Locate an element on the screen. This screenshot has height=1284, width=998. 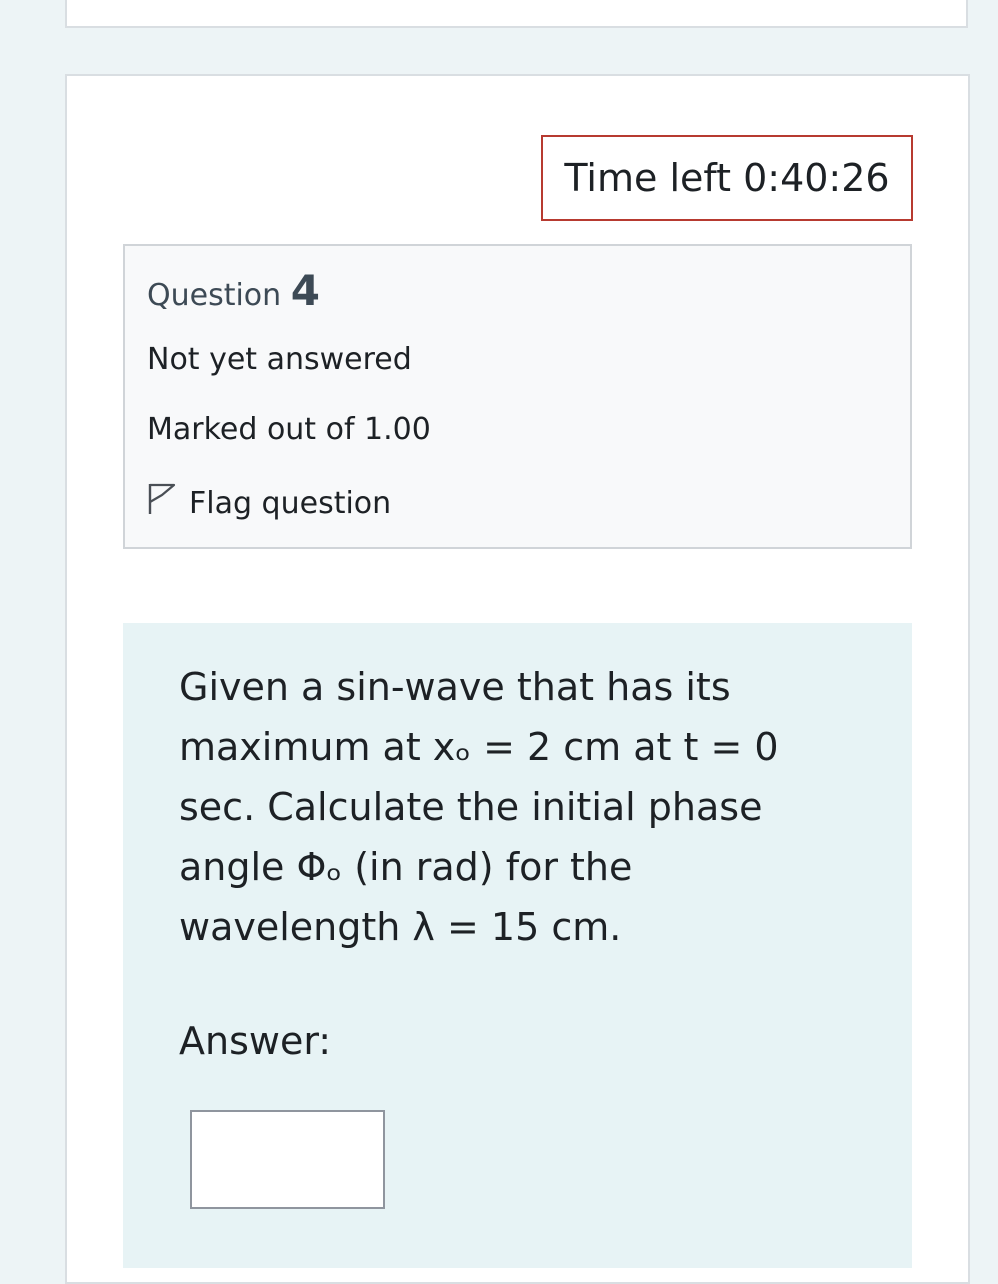
previous-question-card is located at coordinates (516, 14).